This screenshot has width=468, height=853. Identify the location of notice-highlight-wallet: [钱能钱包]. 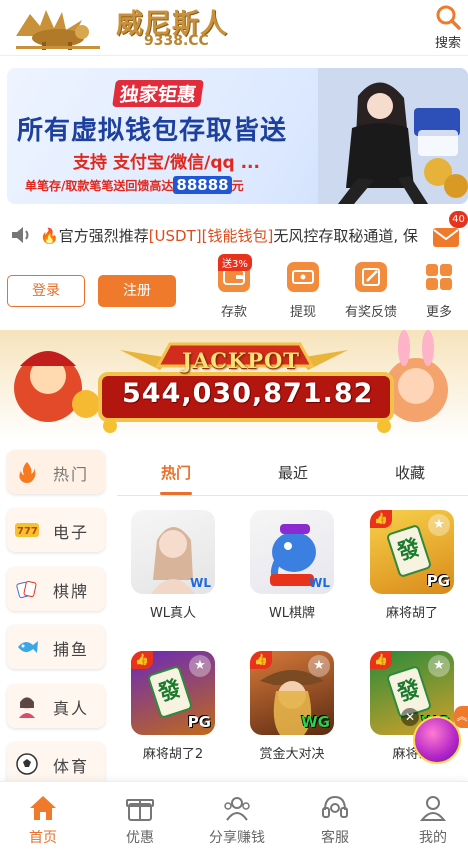
(237, 236).